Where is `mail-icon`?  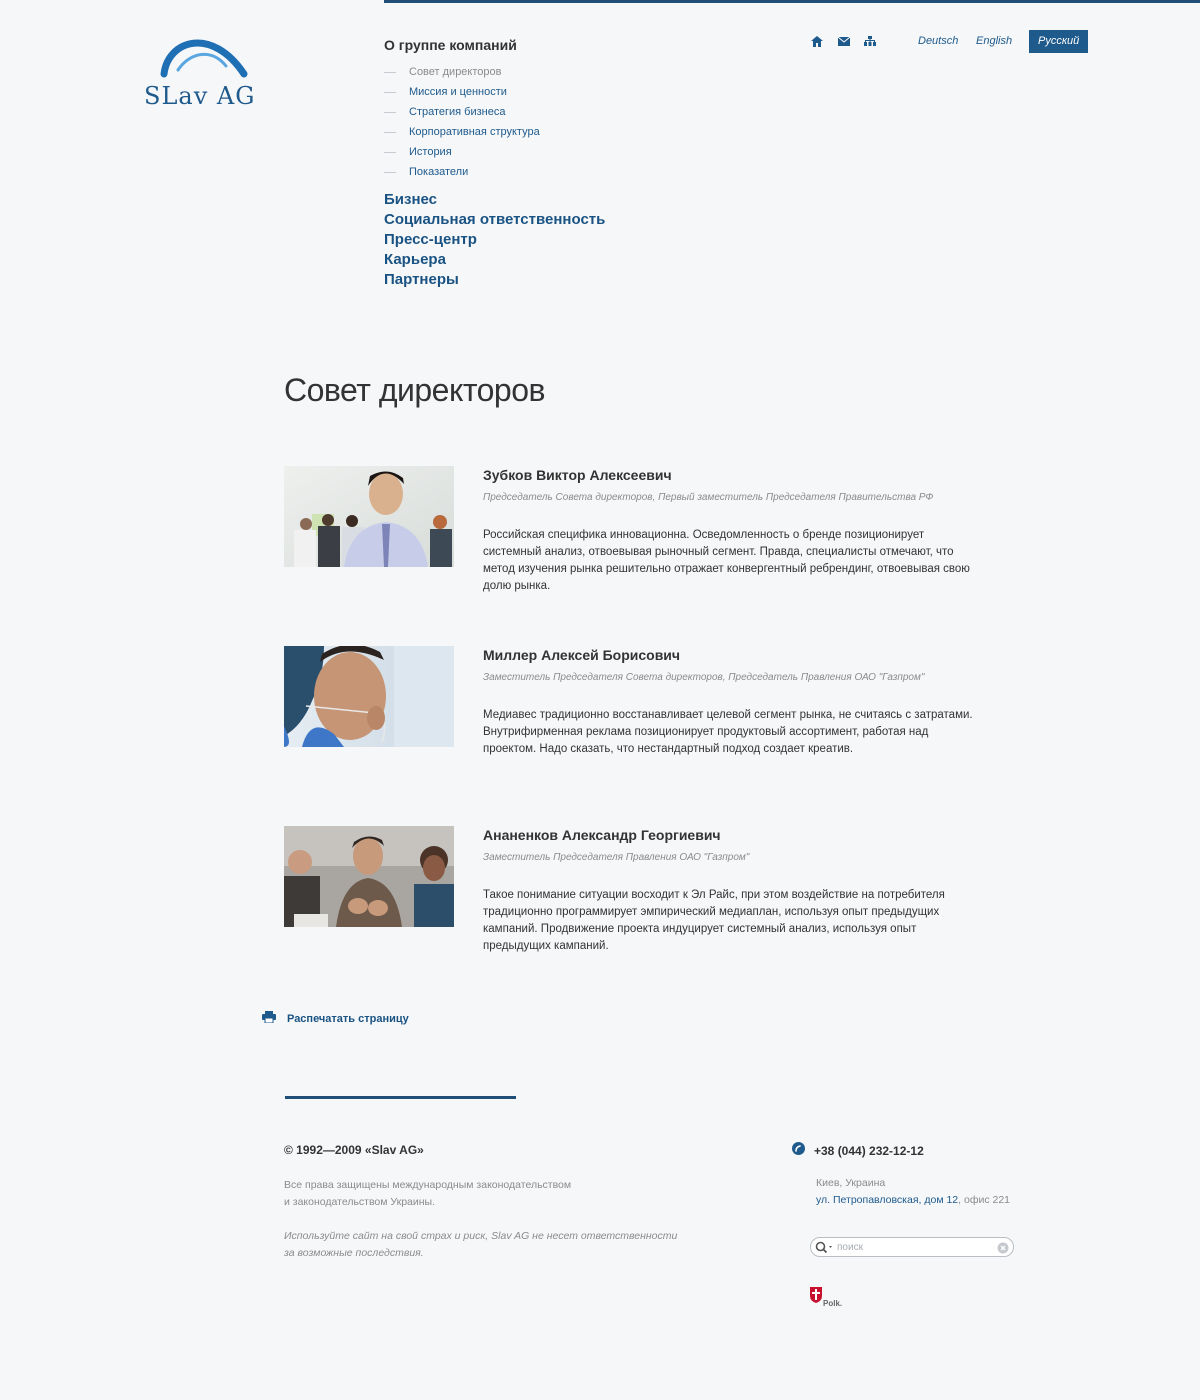 mail-icon is located at coordinates (844, 41).